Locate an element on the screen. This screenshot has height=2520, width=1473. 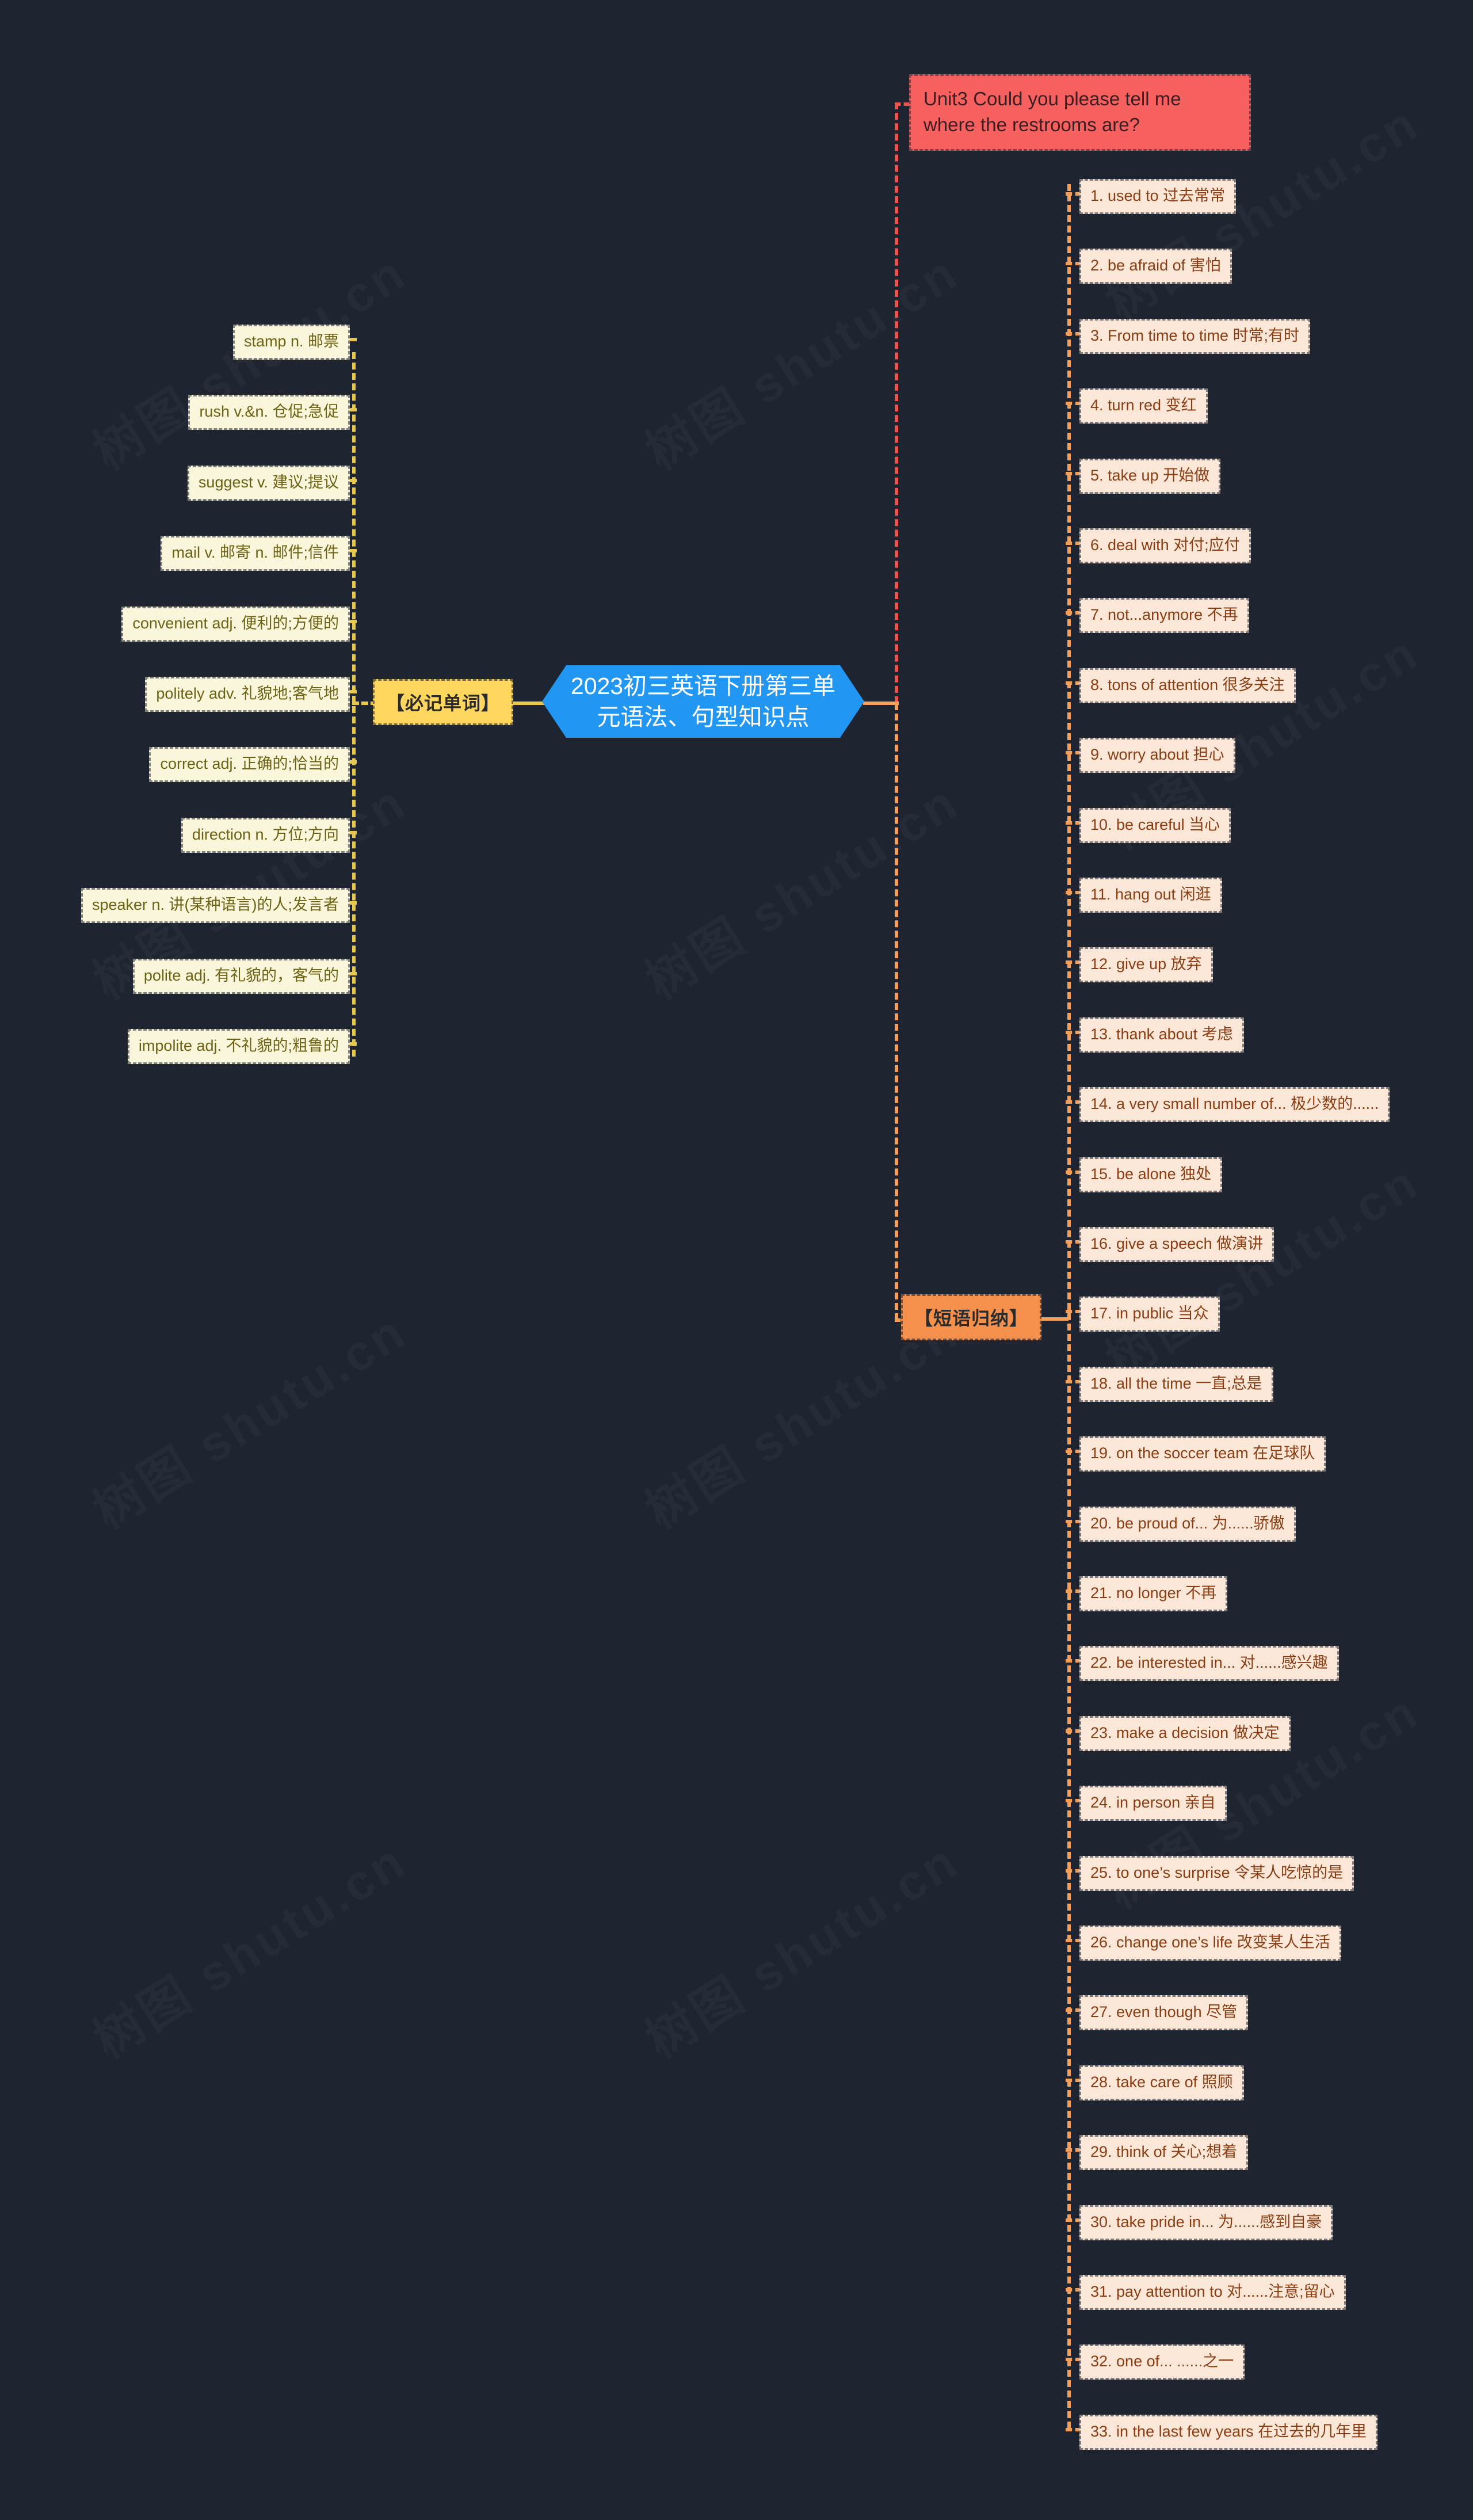
word-item-label: direction n. 方位;方向 is located at coordinates (266, 834).